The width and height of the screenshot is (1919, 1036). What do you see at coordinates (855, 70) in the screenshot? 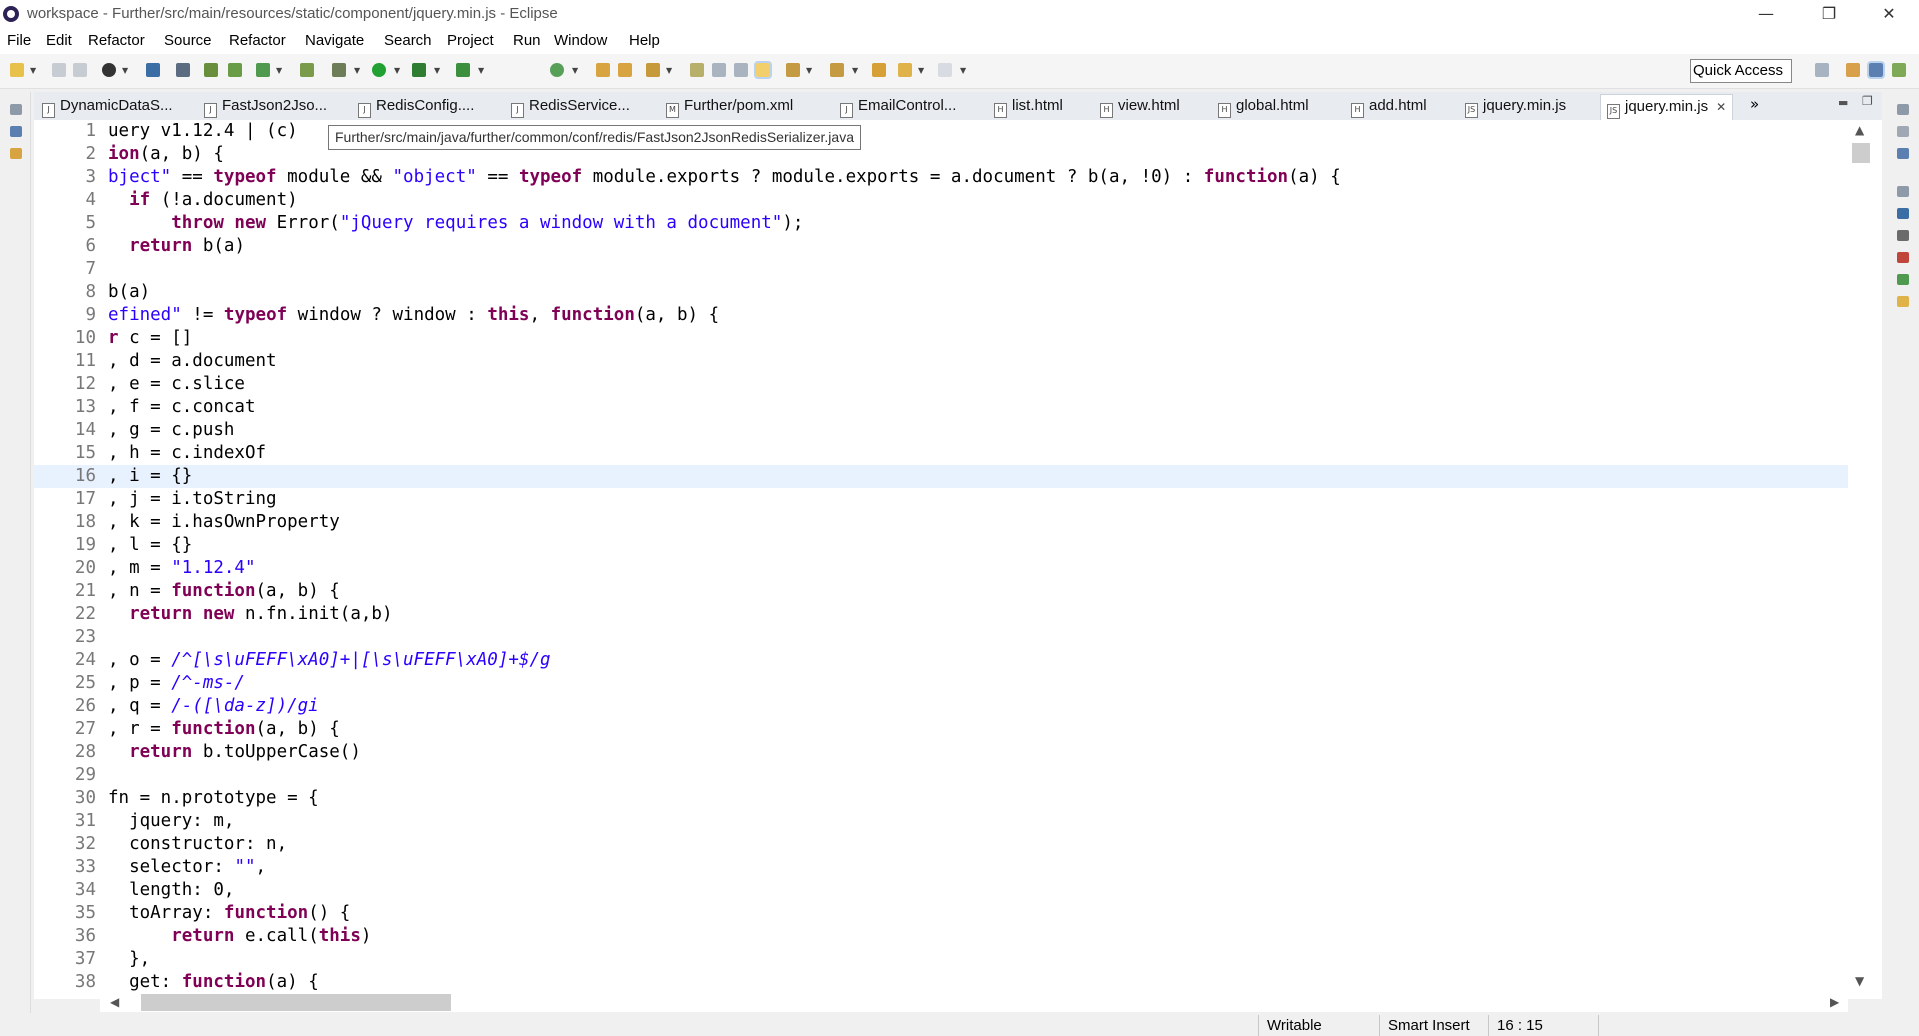
I see `previous-annotation-dropdown-icon: ▼` at bounding box center [855, 70].